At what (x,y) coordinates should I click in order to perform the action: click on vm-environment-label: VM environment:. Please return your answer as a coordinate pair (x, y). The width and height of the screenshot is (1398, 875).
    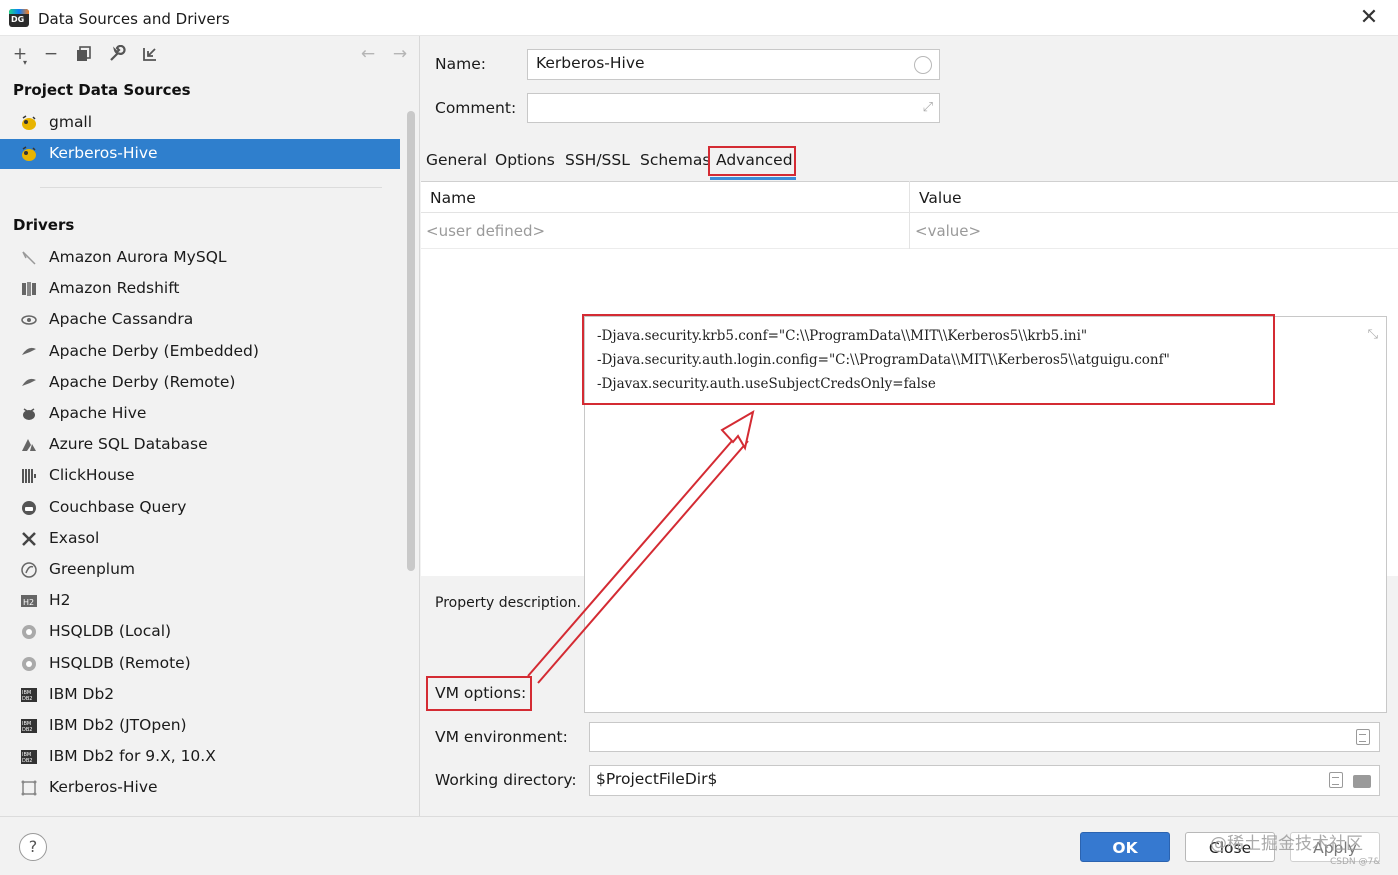
    Looking at the image, I should click on (501, 737).